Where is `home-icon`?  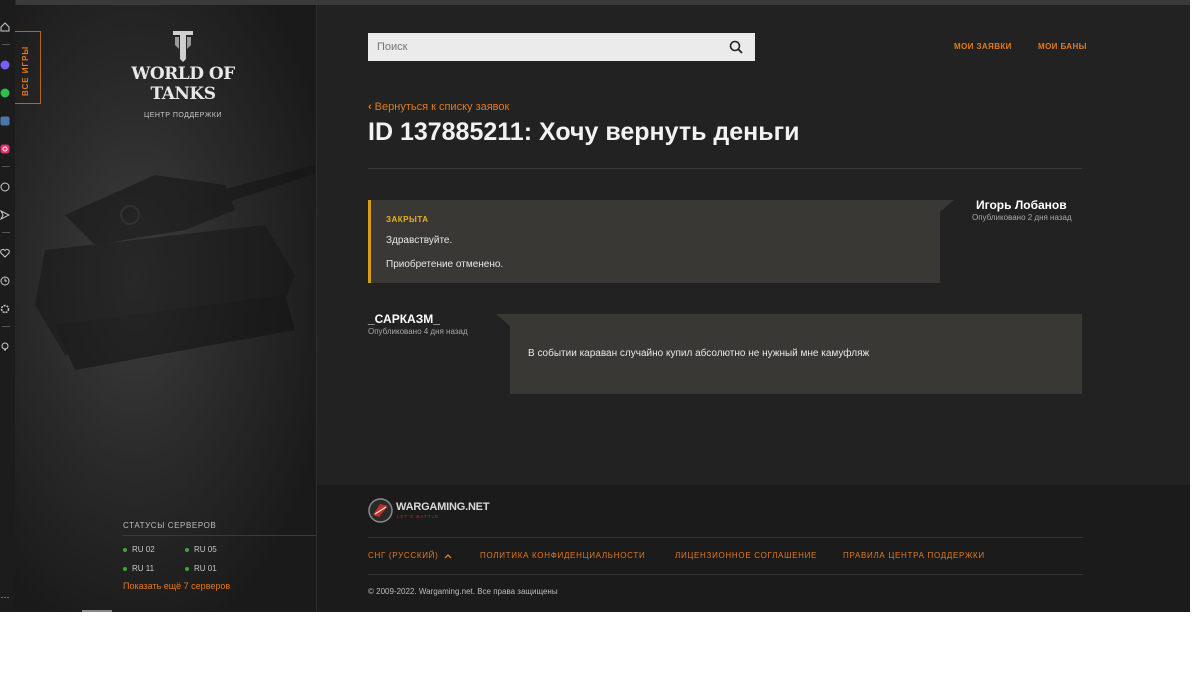
home-icon is located at coordinates (5, 27).